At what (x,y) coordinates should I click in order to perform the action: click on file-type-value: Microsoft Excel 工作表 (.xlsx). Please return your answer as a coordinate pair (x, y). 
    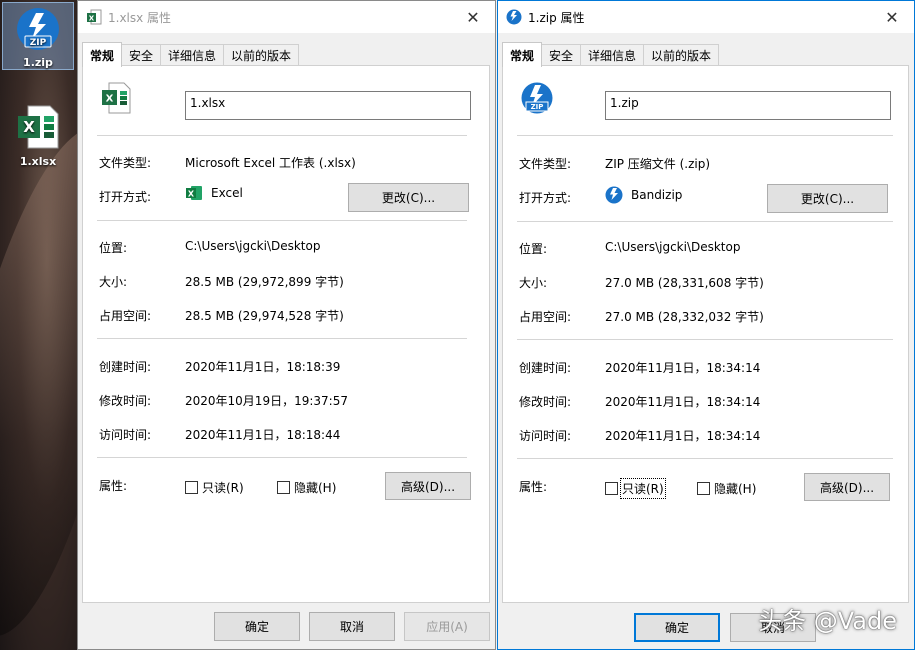
    Looking at the image, I should click on (270, 163).